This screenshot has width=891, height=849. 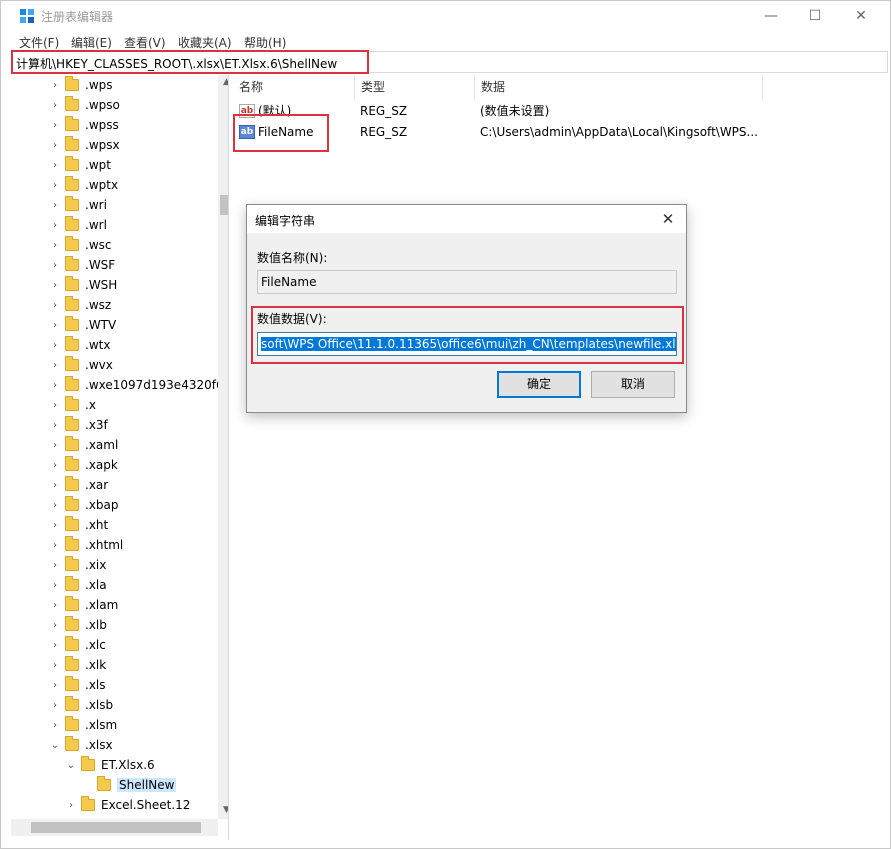 What do you see at coordinates (619, 87) in the screenshot?
I see `column-data-header: 数据` at bounding box center [619, 87].